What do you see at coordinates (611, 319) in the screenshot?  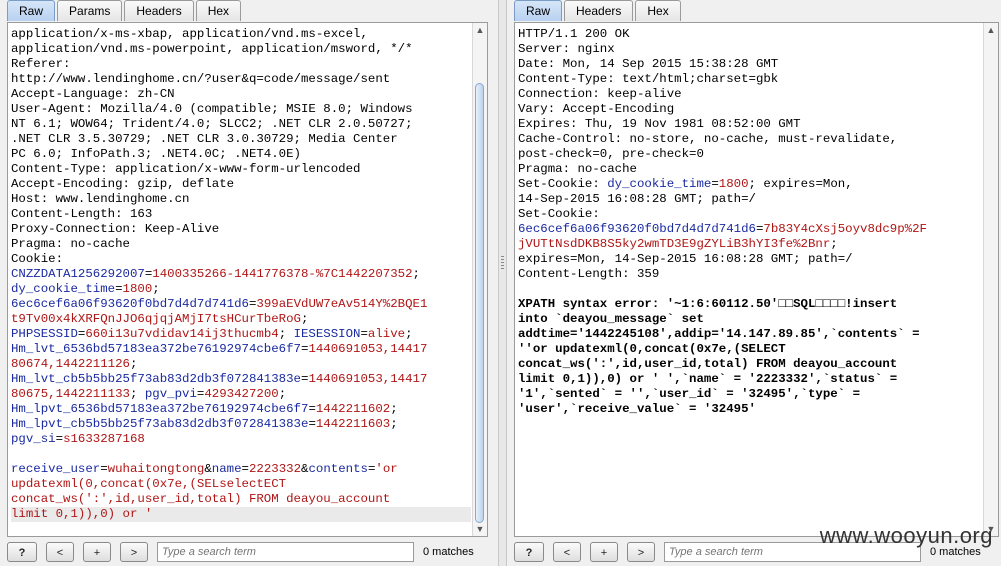 I see `text-line: into `deayou_message` set` at bounding box center [611, 319].